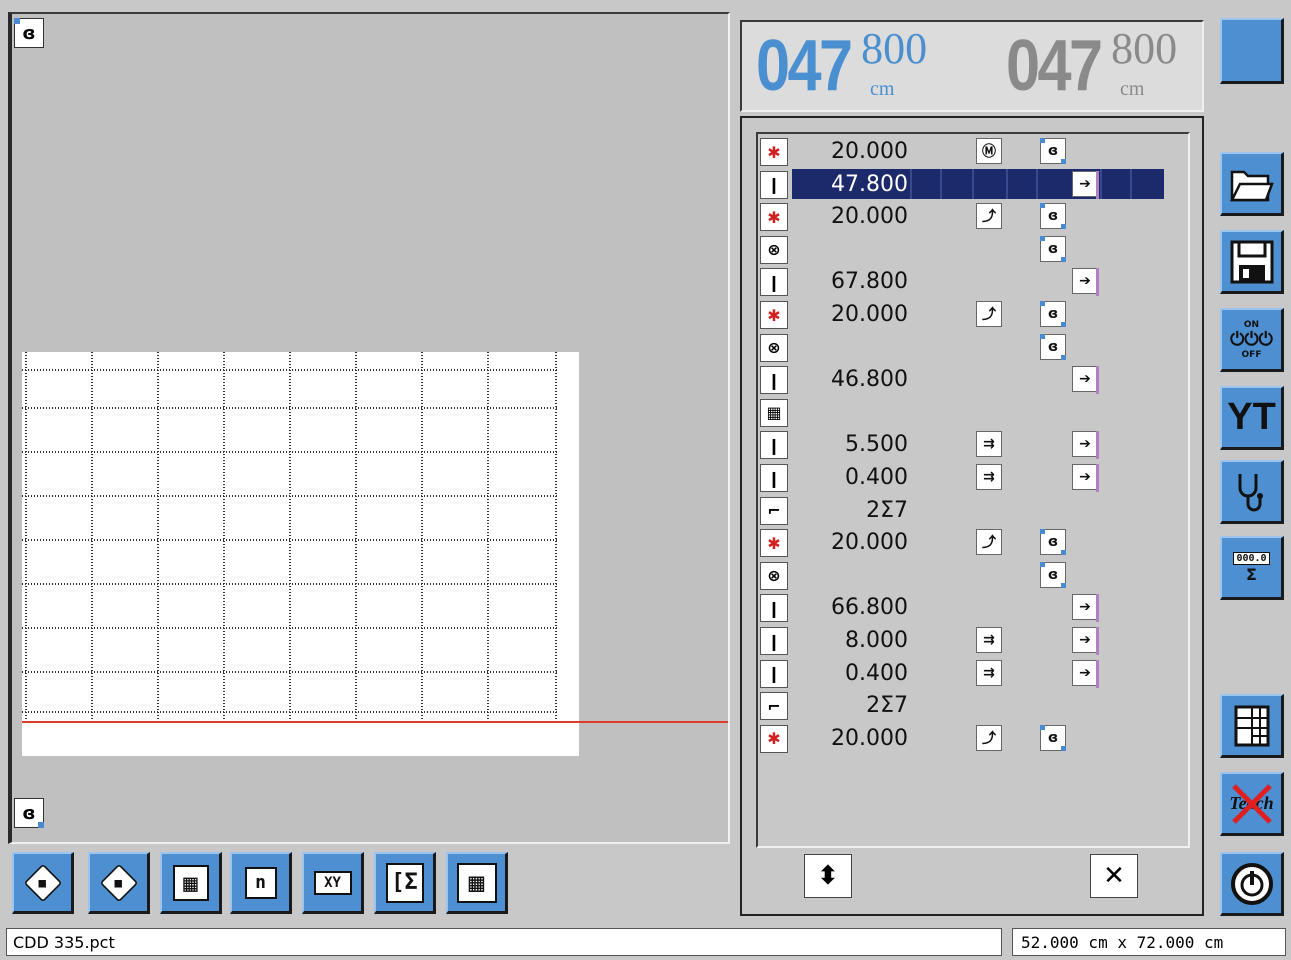 The height and width of the screenshot is (960, 1291). I want to click on grid-button: ▦, so click(191, 883).